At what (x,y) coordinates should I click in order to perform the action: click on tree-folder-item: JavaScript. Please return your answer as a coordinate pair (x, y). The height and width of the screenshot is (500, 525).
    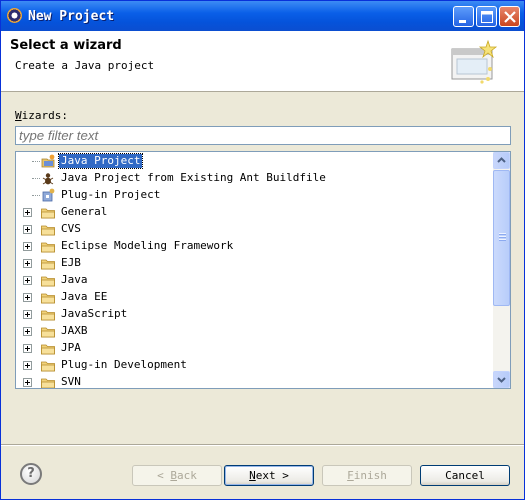
    Looking at the image, I should click on (255, 314).